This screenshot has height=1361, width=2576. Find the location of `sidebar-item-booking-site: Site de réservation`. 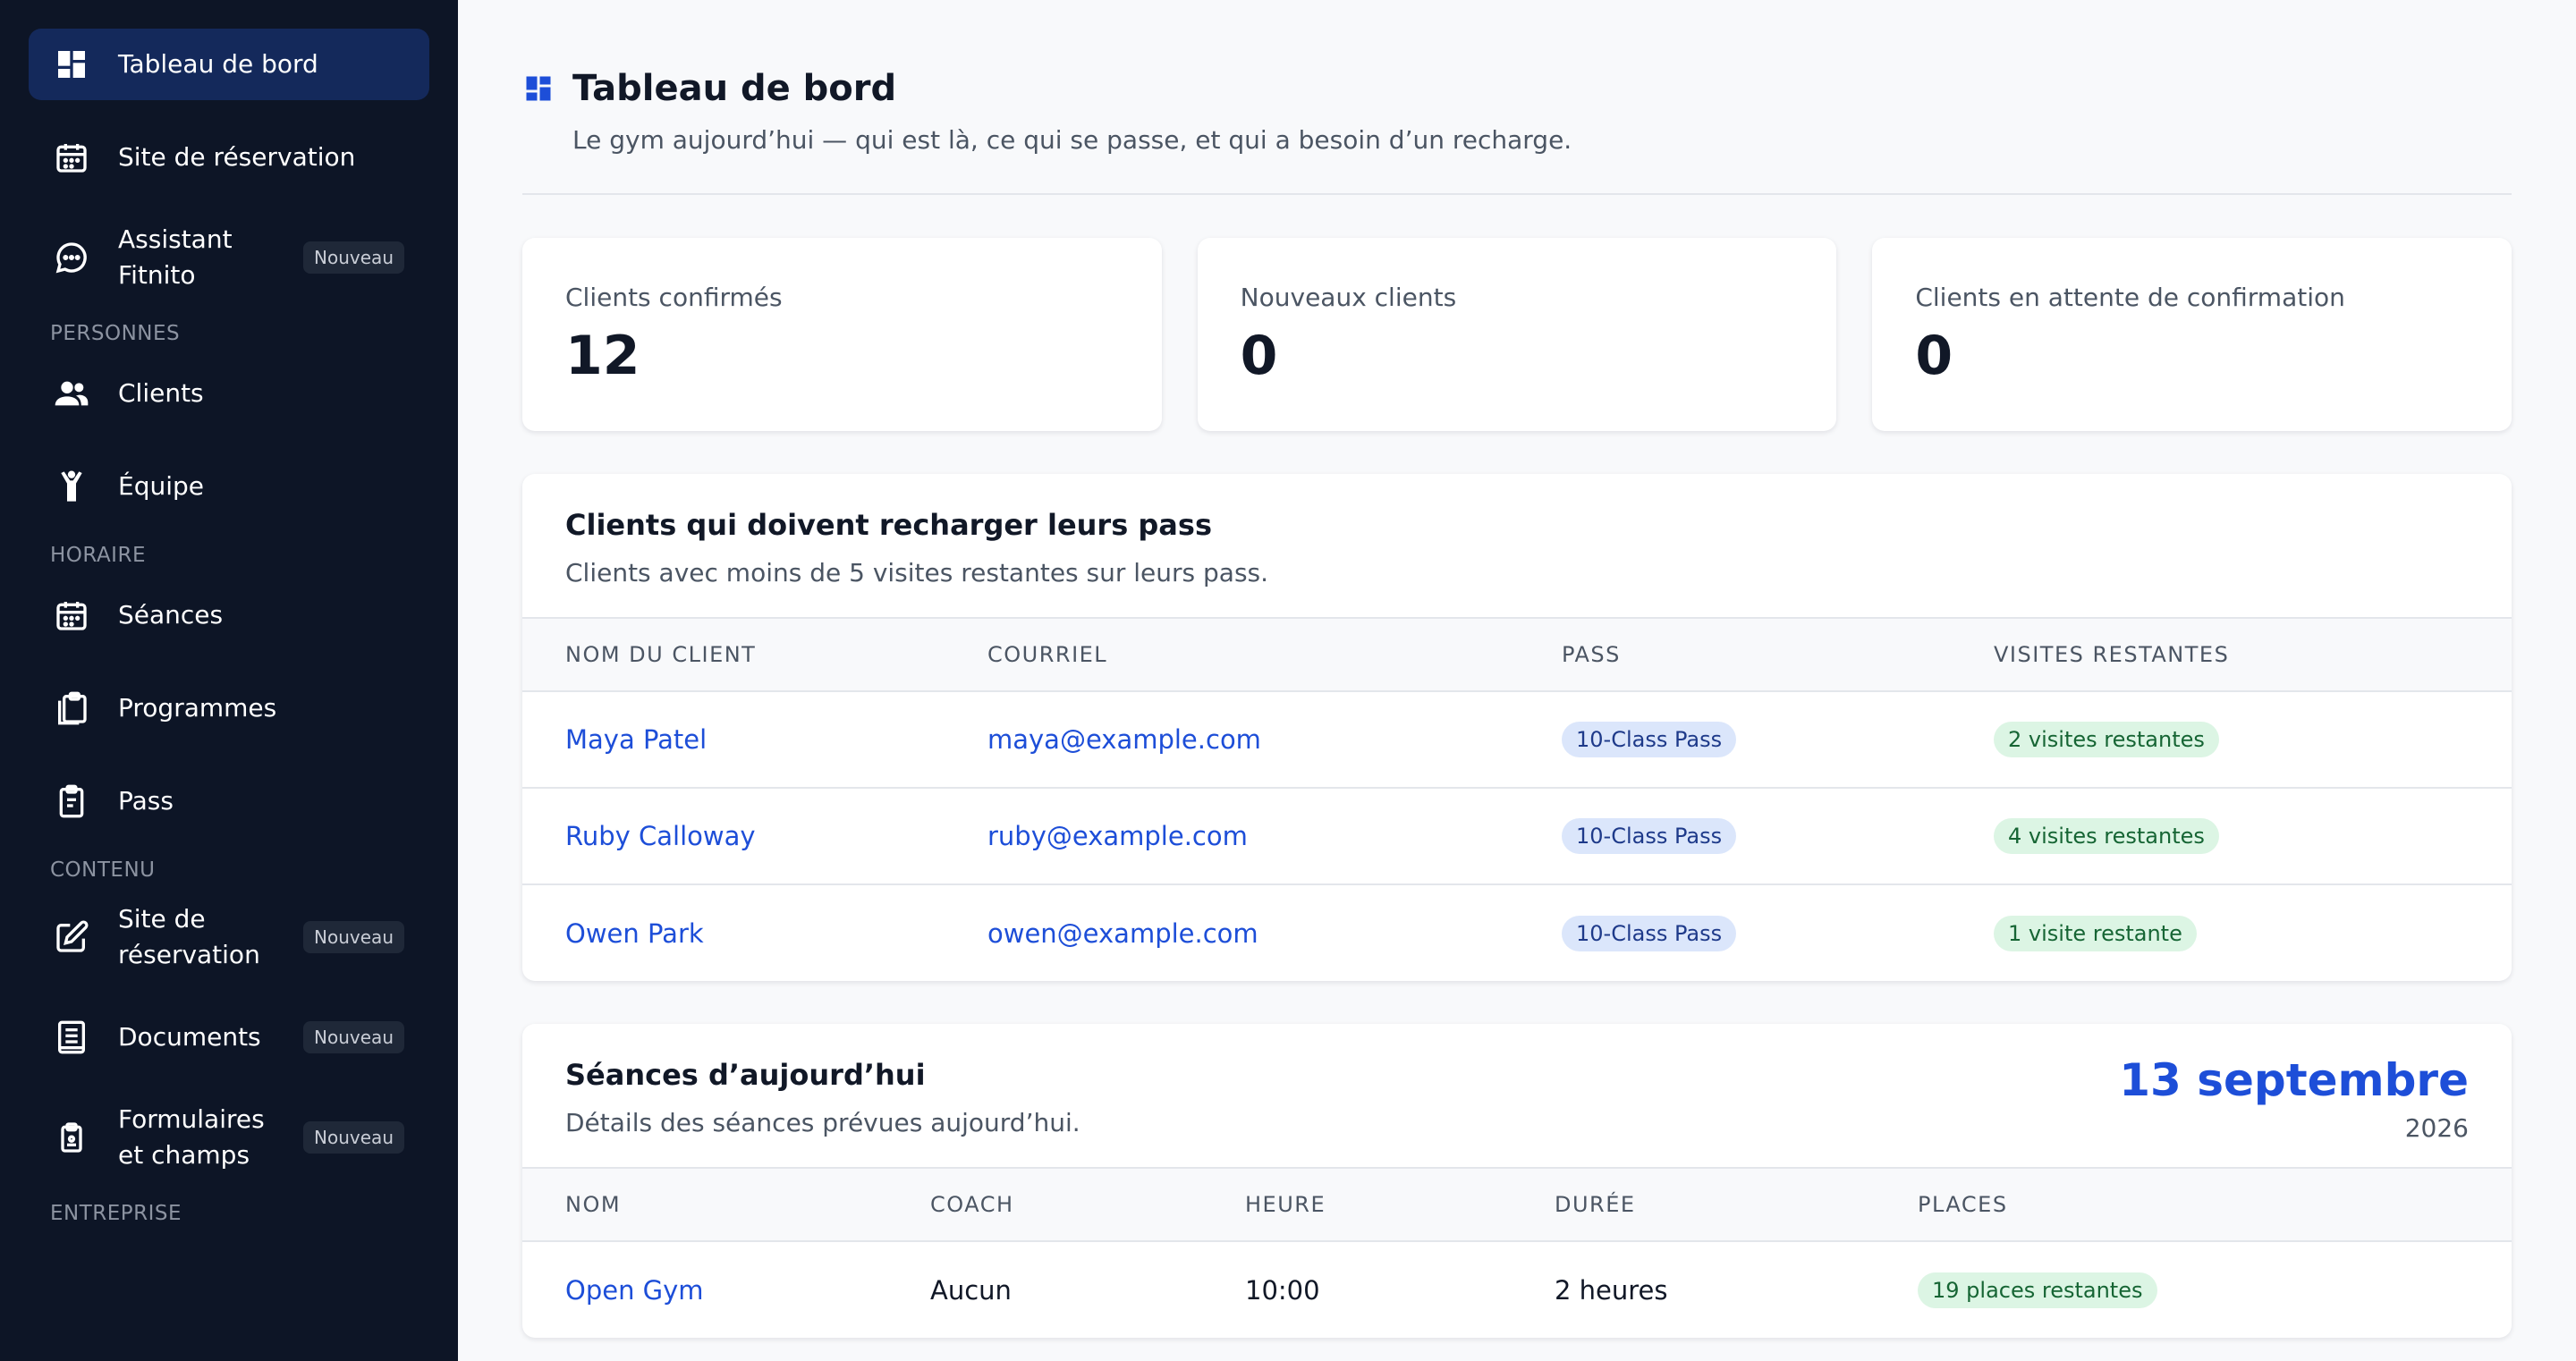

sidebar-item-booking-site: Site de réservation is located at coordinates (229, 157).